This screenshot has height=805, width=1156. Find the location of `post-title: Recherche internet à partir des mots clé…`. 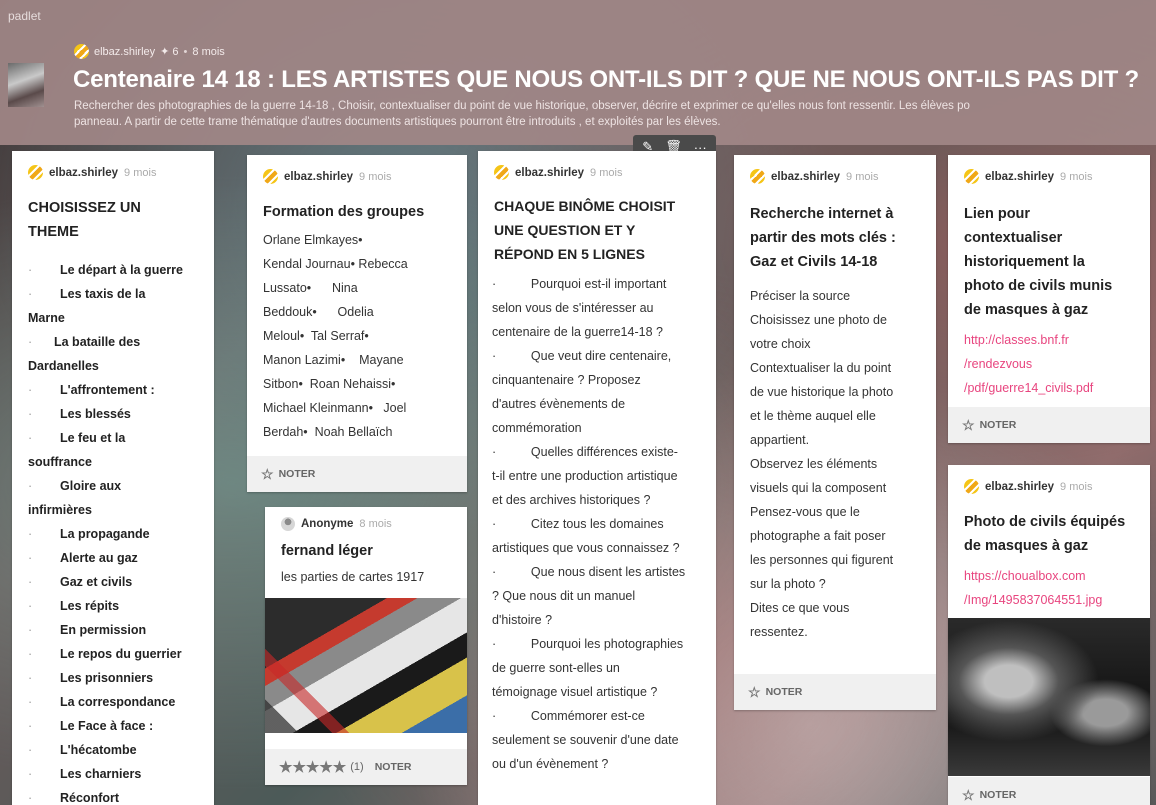

post-title: Recherche internet à partir des mots clé… is located at coordinates (823, 238).